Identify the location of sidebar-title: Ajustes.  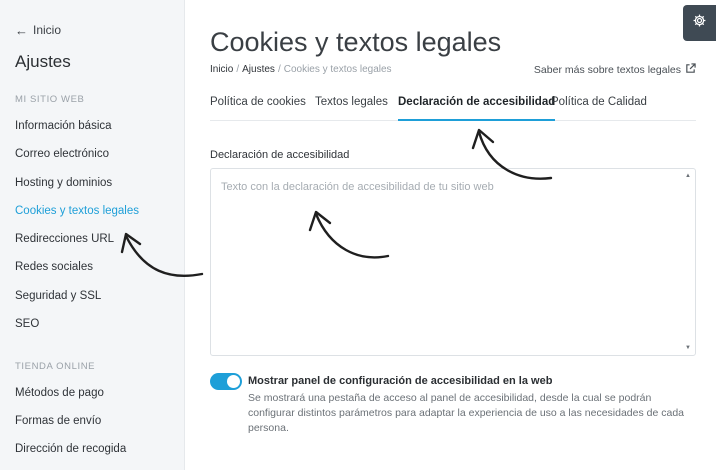
(43, 61).